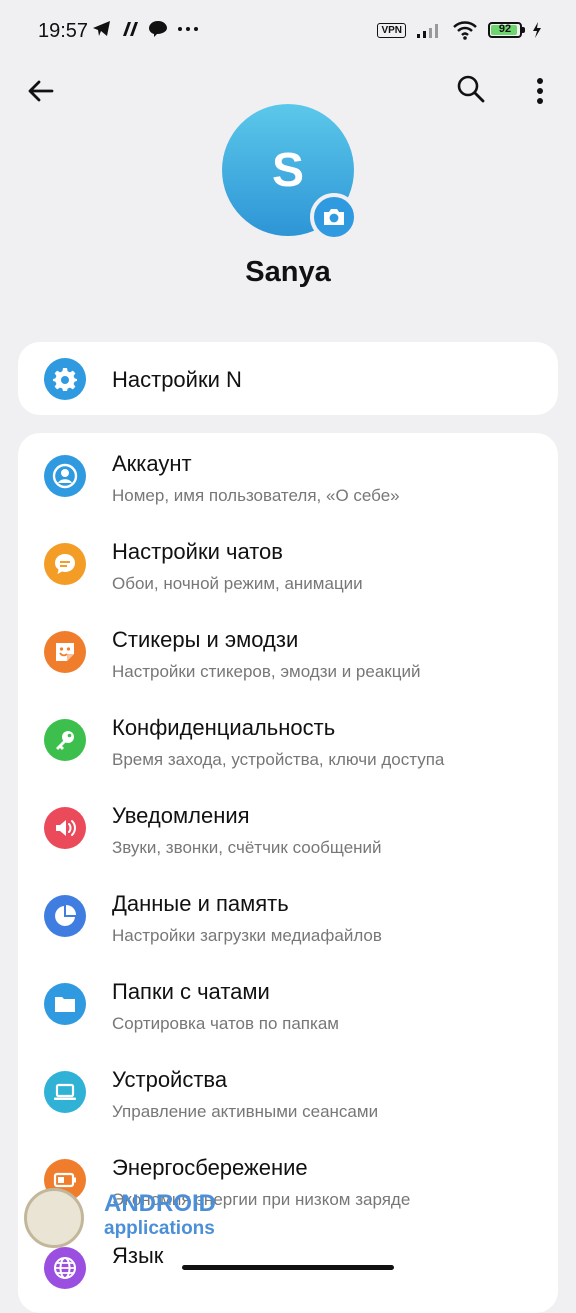 The height and width of the screenshot is (1313, 576). I want to click on account-subtitle: Номер, имя пользователя, «О себе», so click(256, 495).